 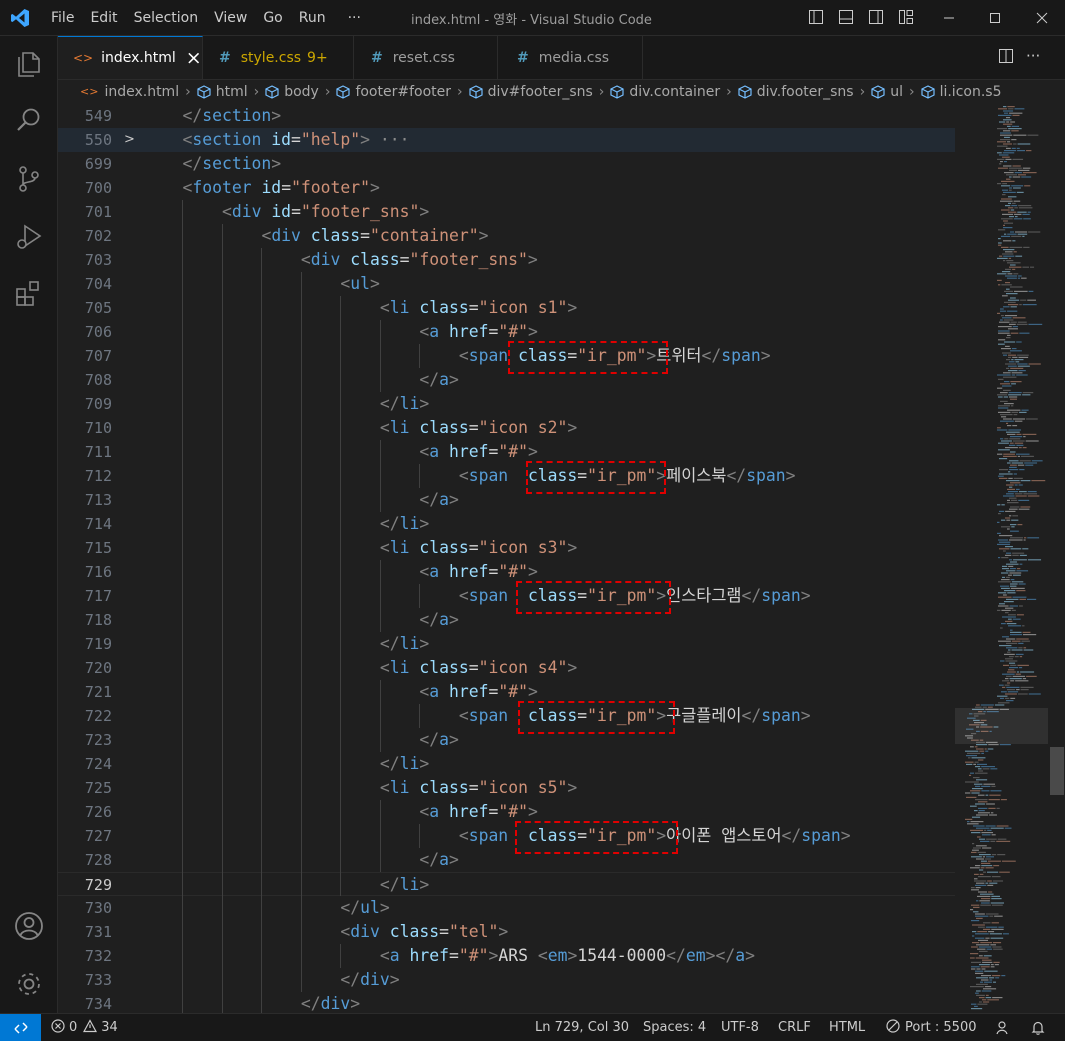 What do you see at coordinates (222, 92) in the screenshot?
I see `breadcrumb-item: html` at bounding box center [222, 92].